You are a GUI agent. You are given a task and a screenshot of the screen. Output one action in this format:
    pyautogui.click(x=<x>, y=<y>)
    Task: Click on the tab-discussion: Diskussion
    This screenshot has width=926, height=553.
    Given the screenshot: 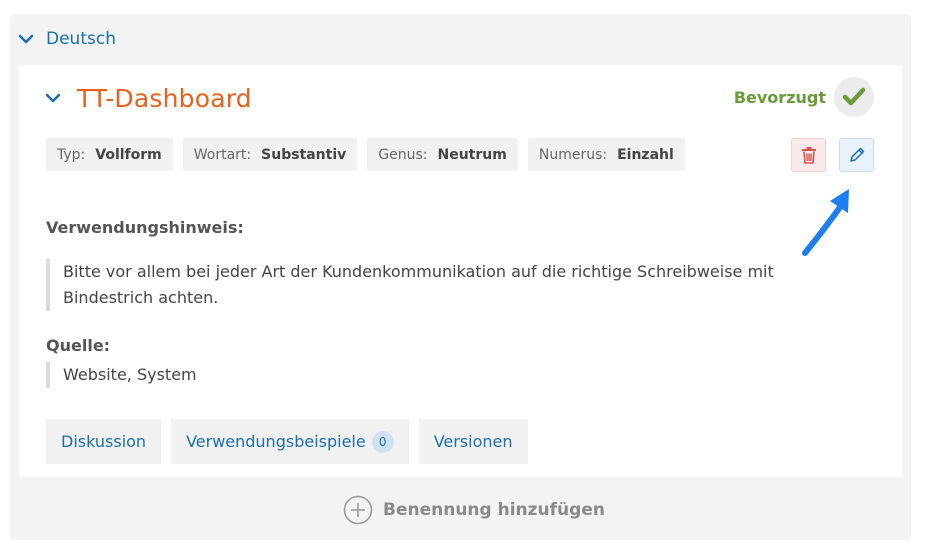 What is the action you would take?
    pyautogui.click(x=104, y=441)
    